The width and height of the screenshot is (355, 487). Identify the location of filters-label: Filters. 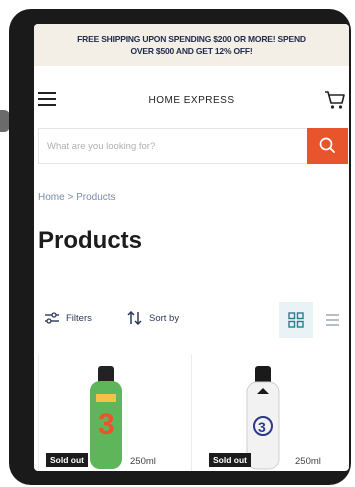
(79, 318).